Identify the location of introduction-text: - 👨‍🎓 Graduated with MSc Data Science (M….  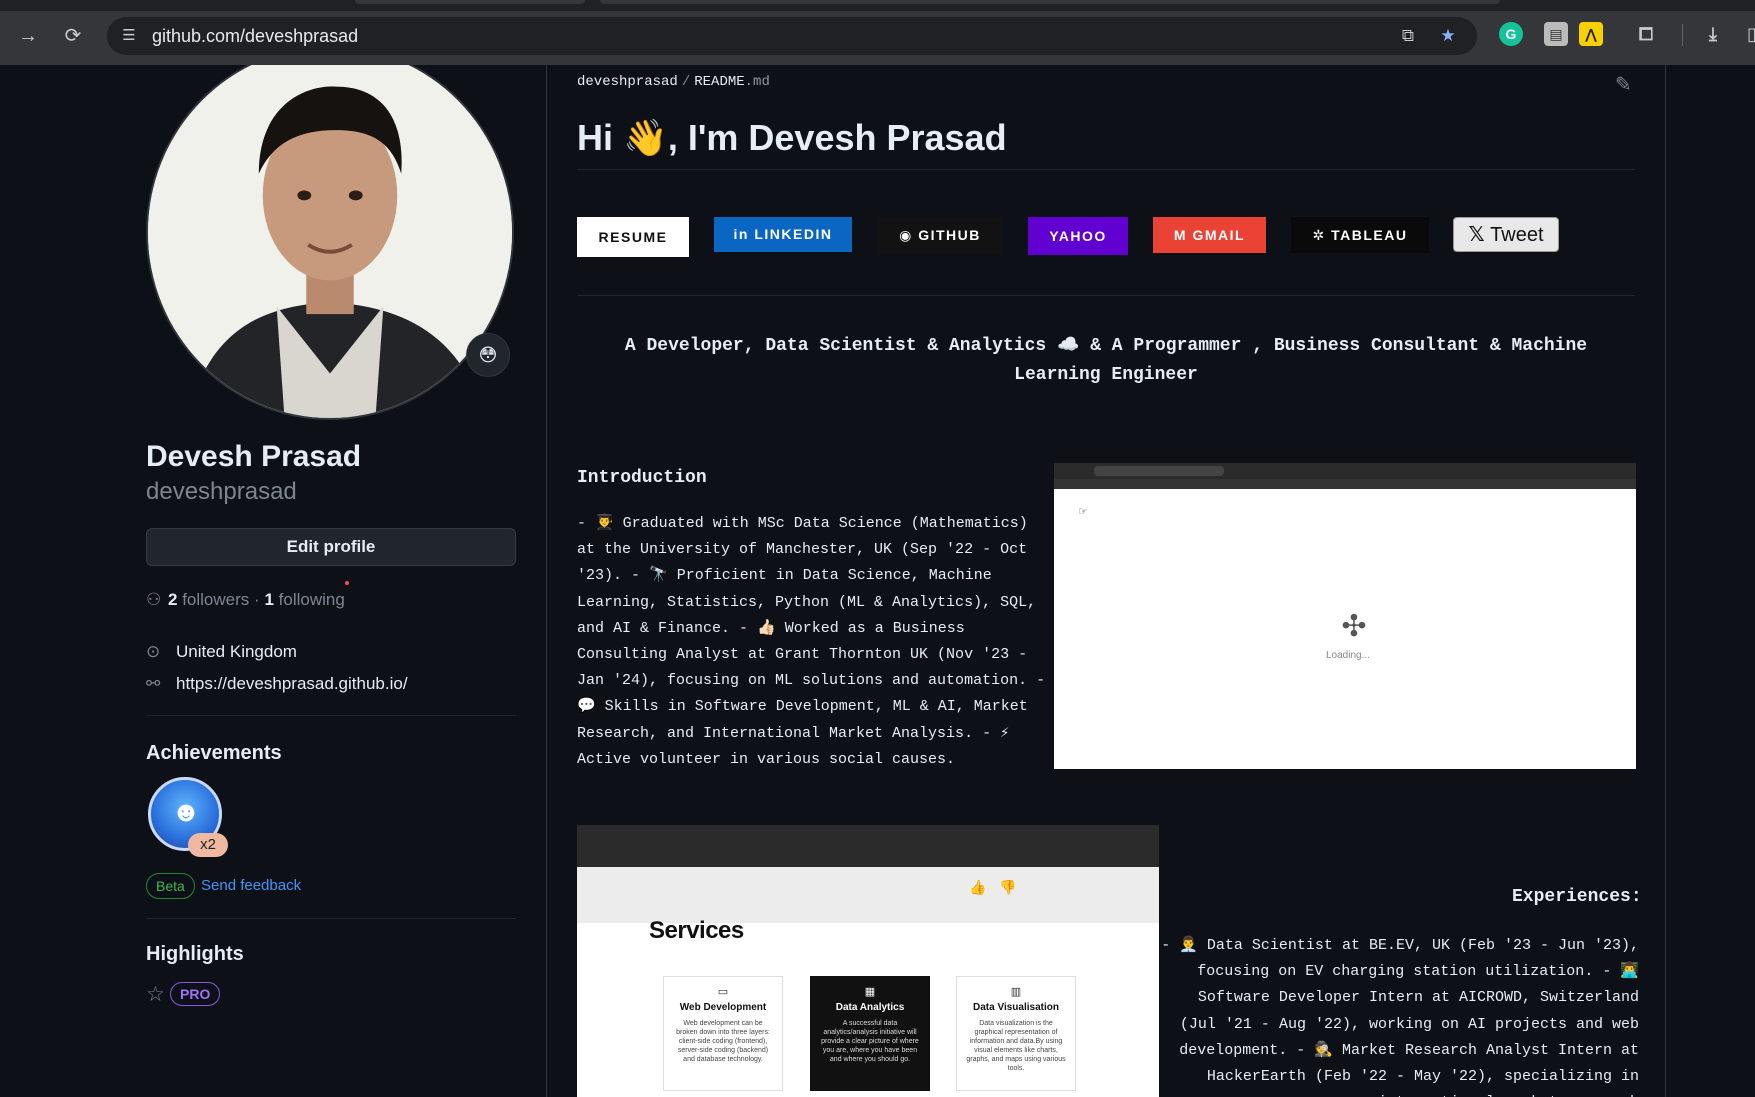
(811, 641).